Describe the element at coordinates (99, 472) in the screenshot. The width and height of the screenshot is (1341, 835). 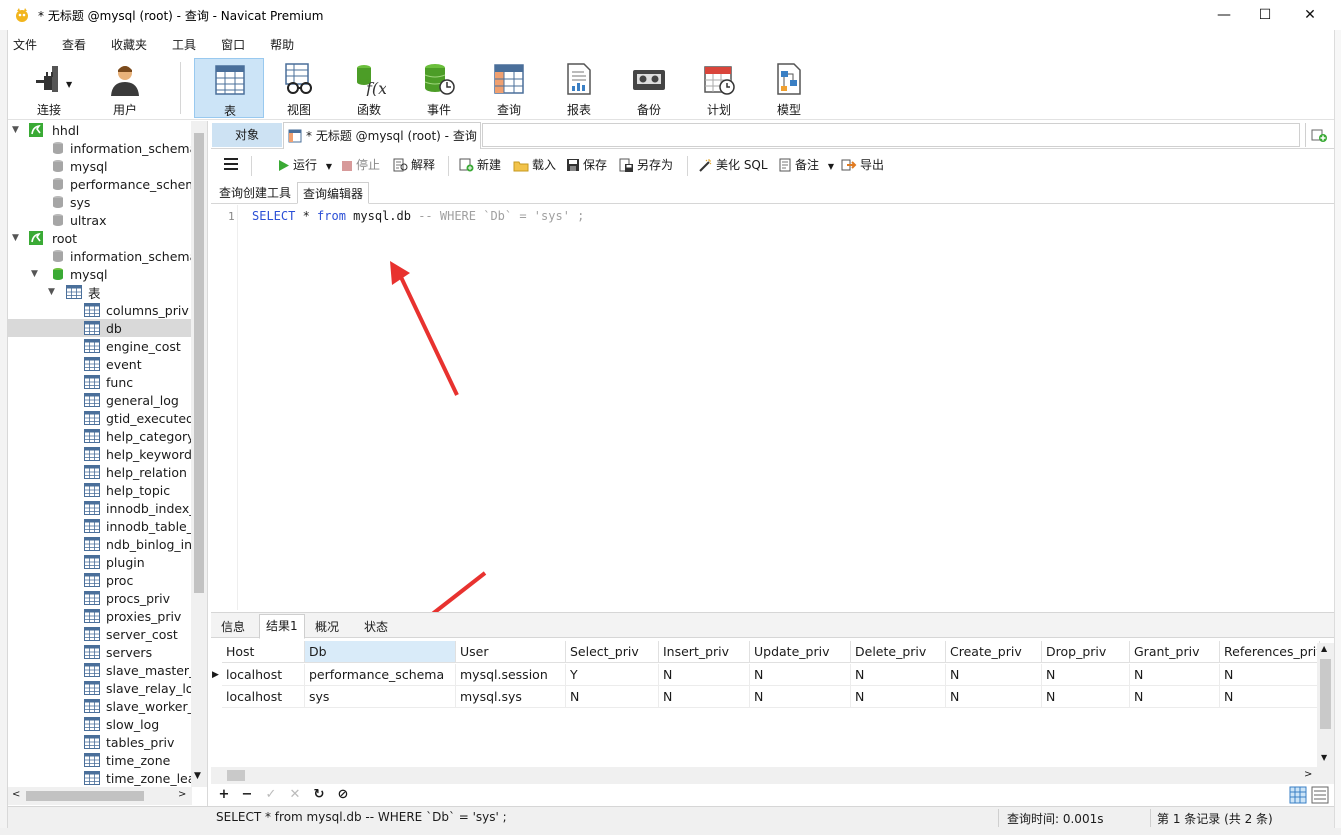
I see `tree-item-table: help_relation` at that location.